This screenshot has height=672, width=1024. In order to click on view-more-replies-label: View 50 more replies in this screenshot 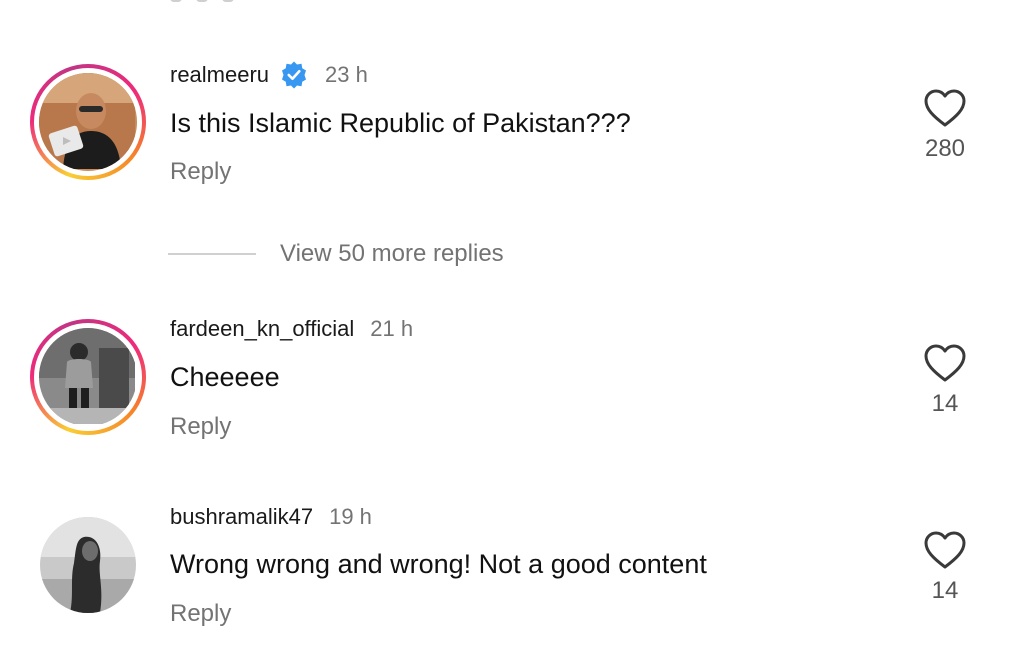, I will do `click(392, 253)`.